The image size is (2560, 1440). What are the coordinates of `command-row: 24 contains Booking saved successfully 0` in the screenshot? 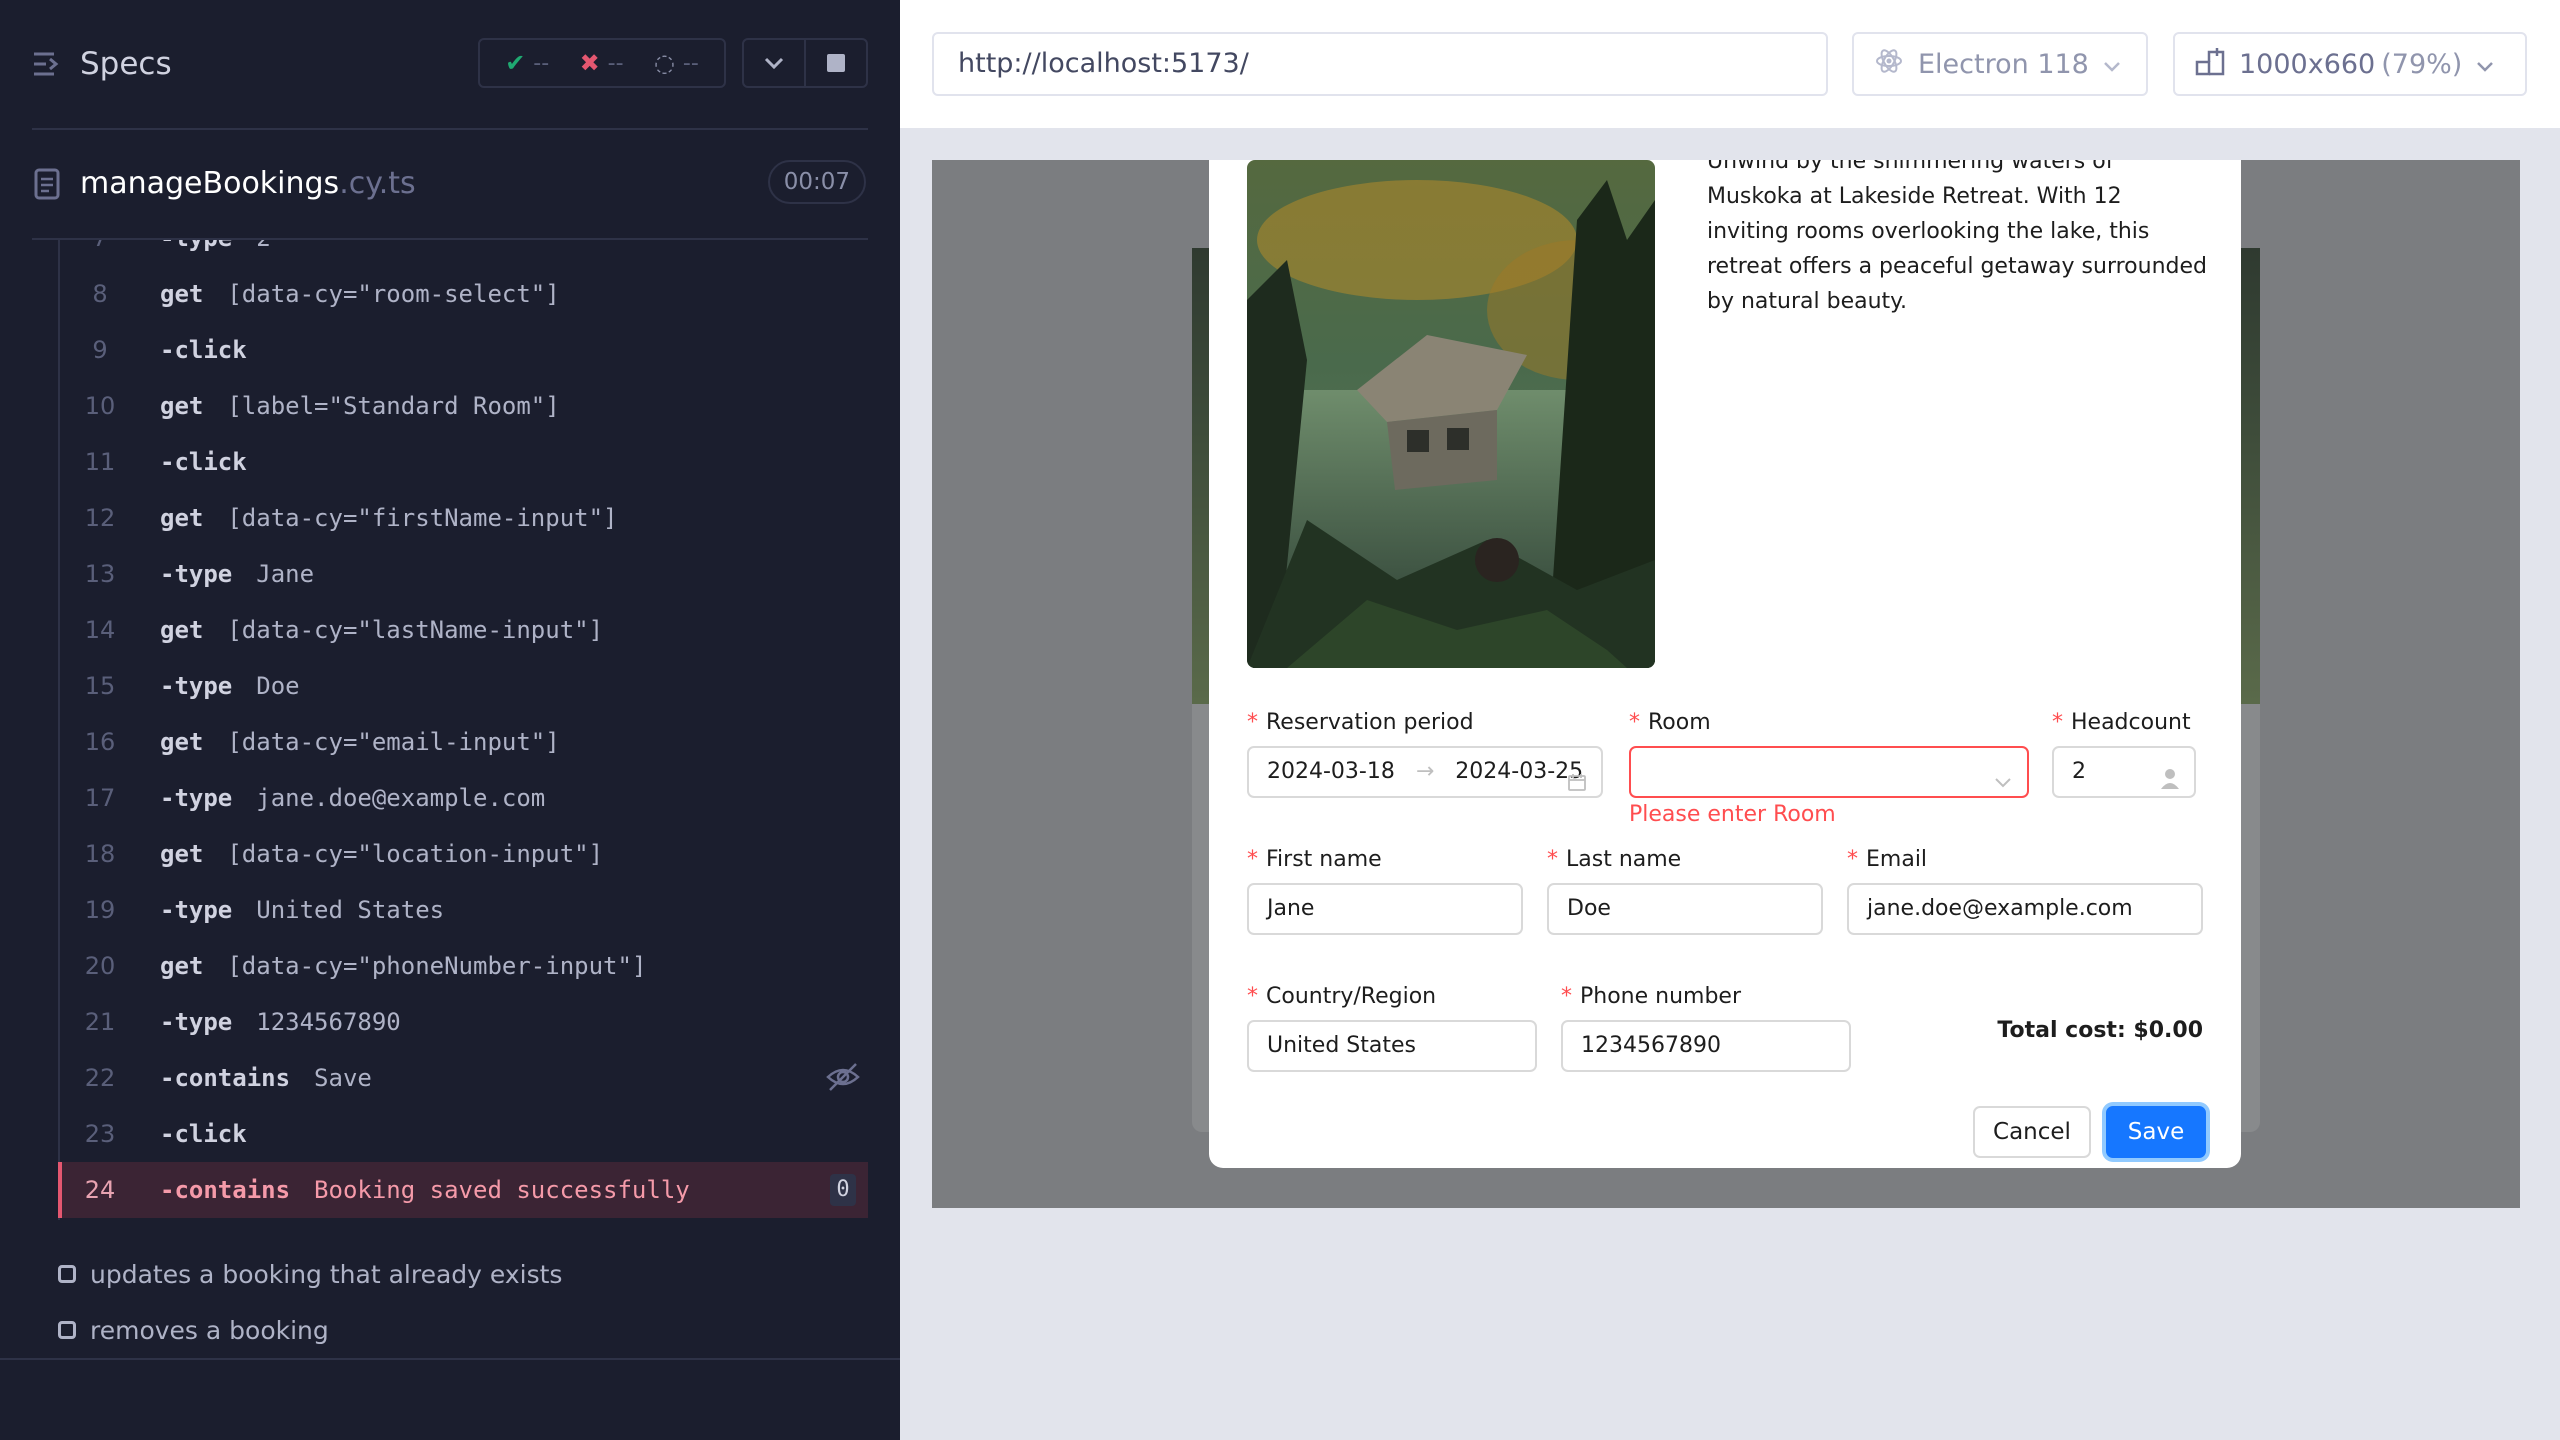 It's located at (463, 1190).